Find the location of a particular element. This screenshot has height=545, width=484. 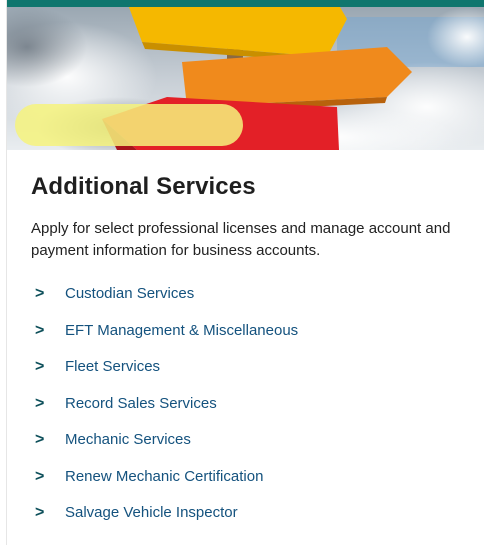

link-label: Salvage Vehicle Inspector is located at coordinates (151, 513).